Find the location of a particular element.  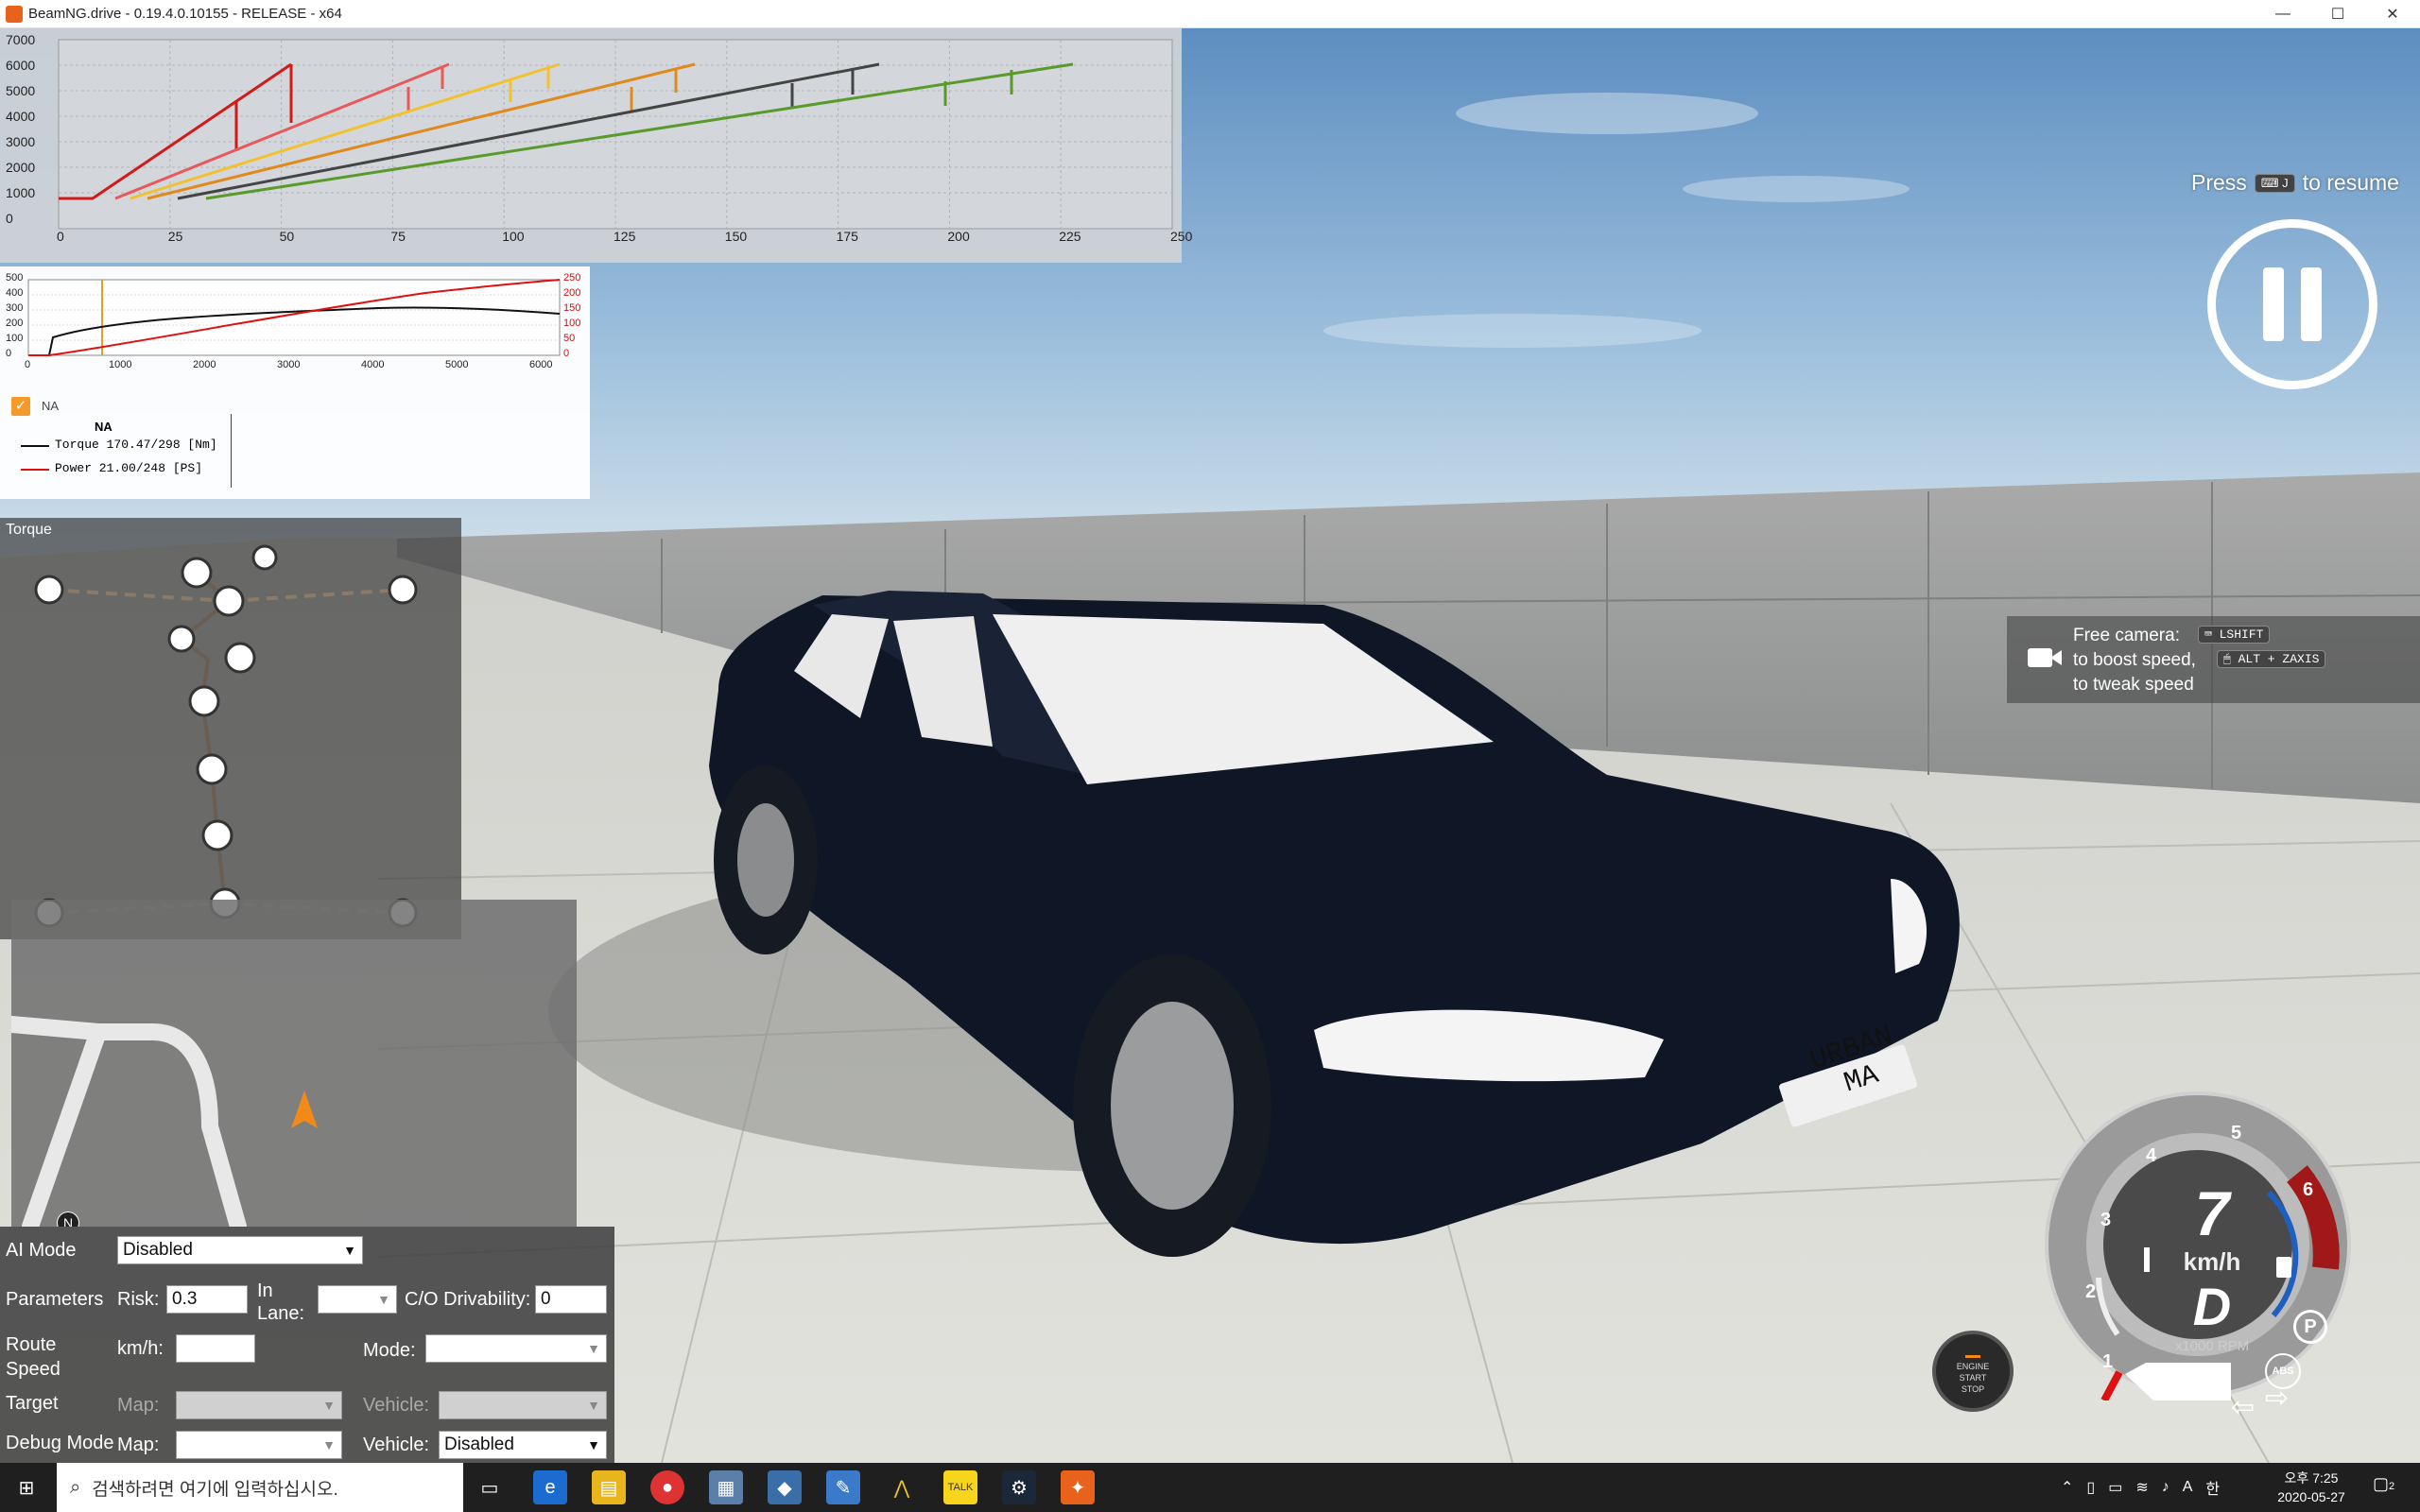

legend-torque: Torque 170.47/298 [Nm] is located at coordinates (136, 445).